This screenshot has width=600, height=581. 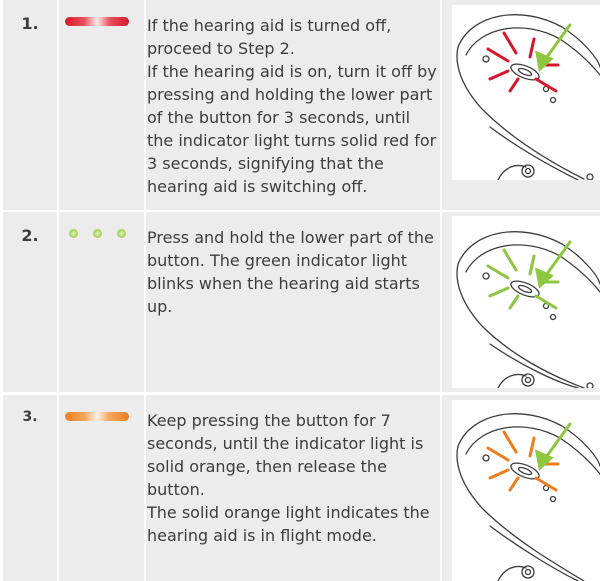 I want to click on step-number: 1., so click(x=30, y=23).